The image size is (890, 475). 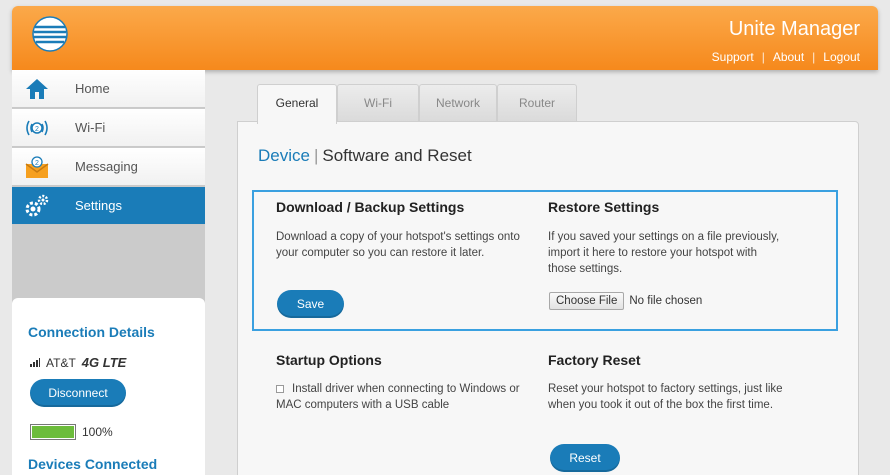 I want to click on choose-file-button: Choose File, so click(x=587, y=301).